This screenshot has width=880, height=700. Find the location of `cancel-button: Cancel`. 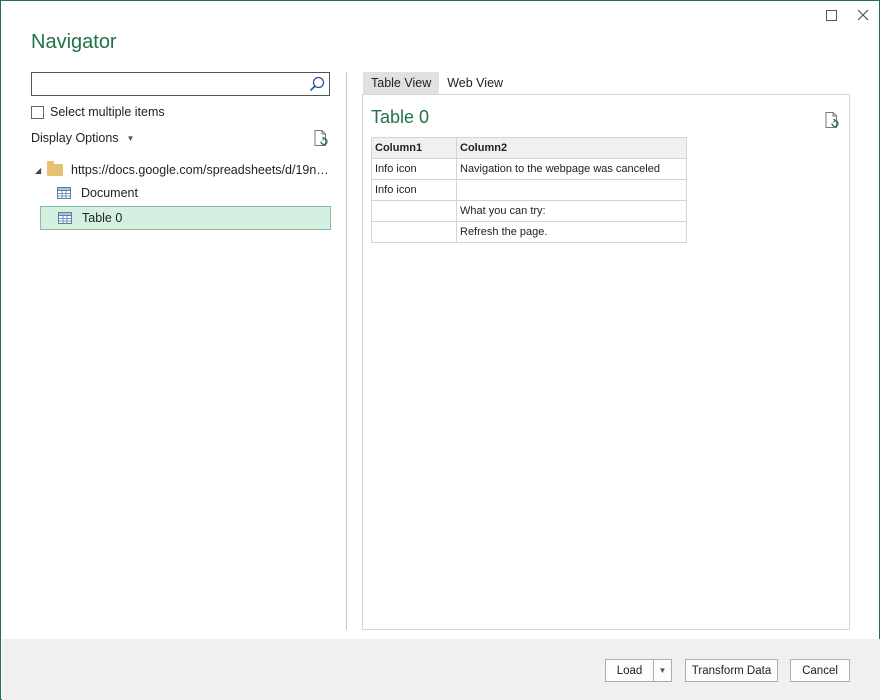

cancel-button: Cancel is located at coordinates (820, 670).